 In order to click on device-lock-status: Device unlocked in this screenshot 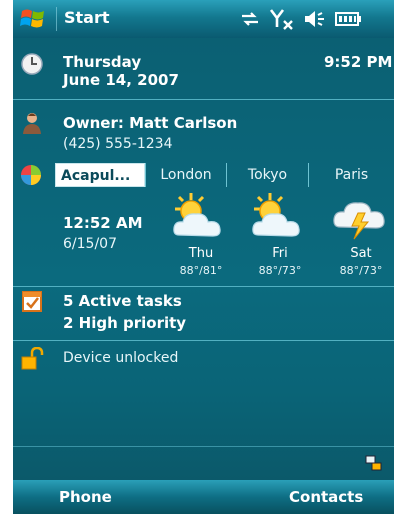, I will do `click(121, 358)`.